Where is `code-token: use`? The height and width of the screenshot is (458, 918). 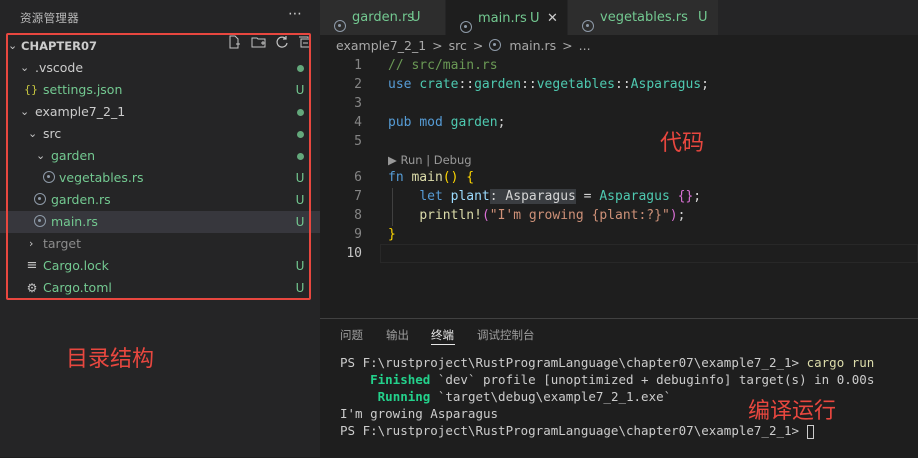
code-token: use is located at coordinates (400, 84).